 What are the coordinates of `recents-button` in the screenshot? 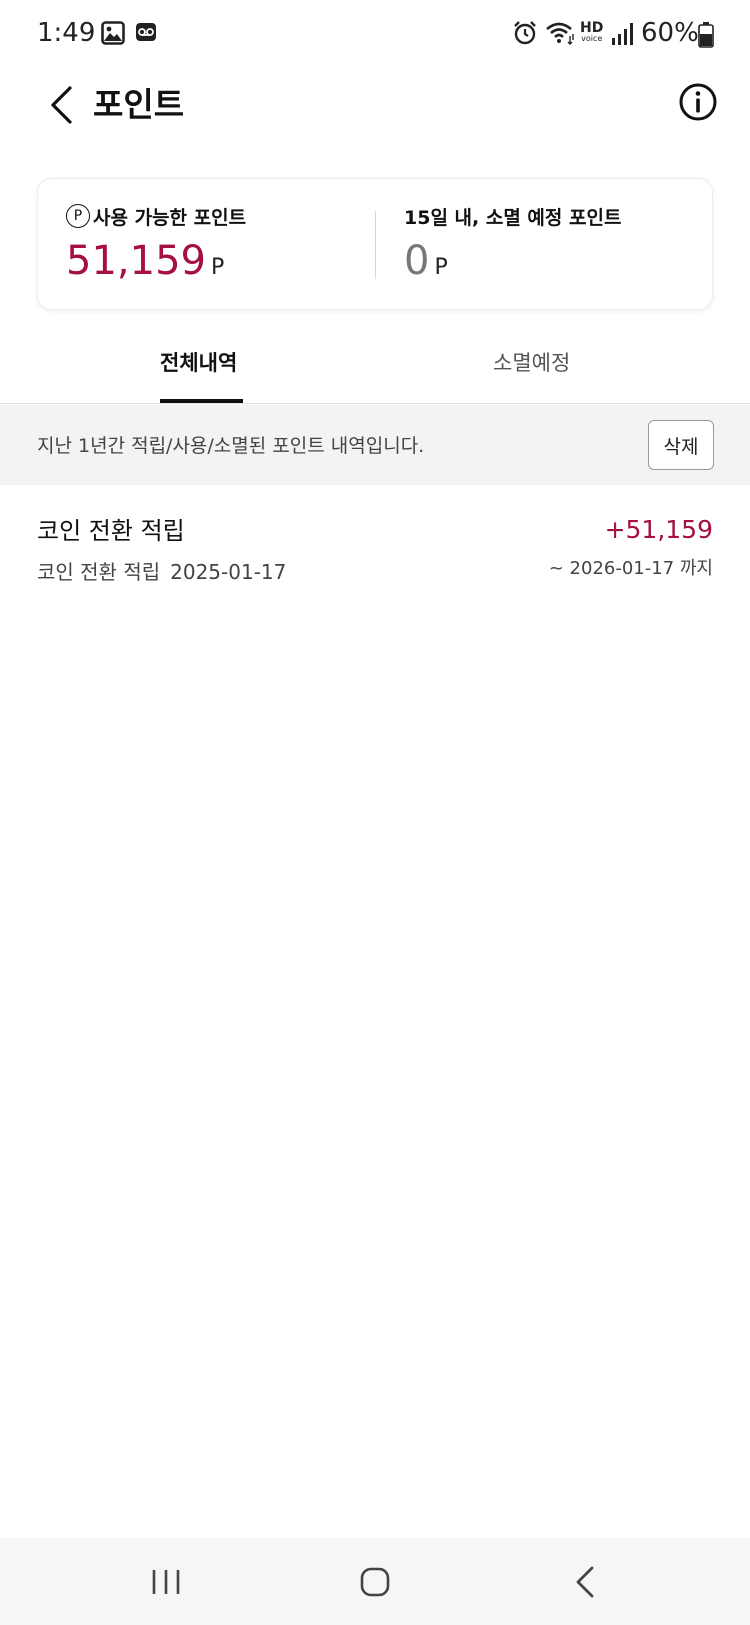 It's located at (166, 1582).